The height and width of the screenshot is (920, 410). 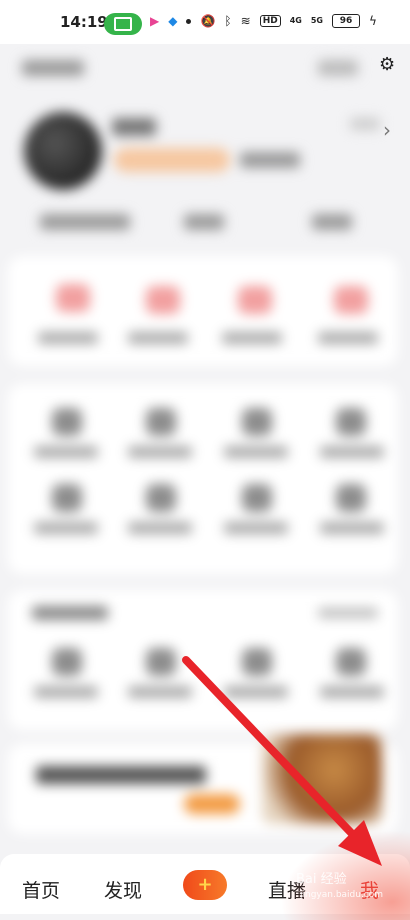 I want to click on chevron-right-icon: ›, so click(x=387, y=130).